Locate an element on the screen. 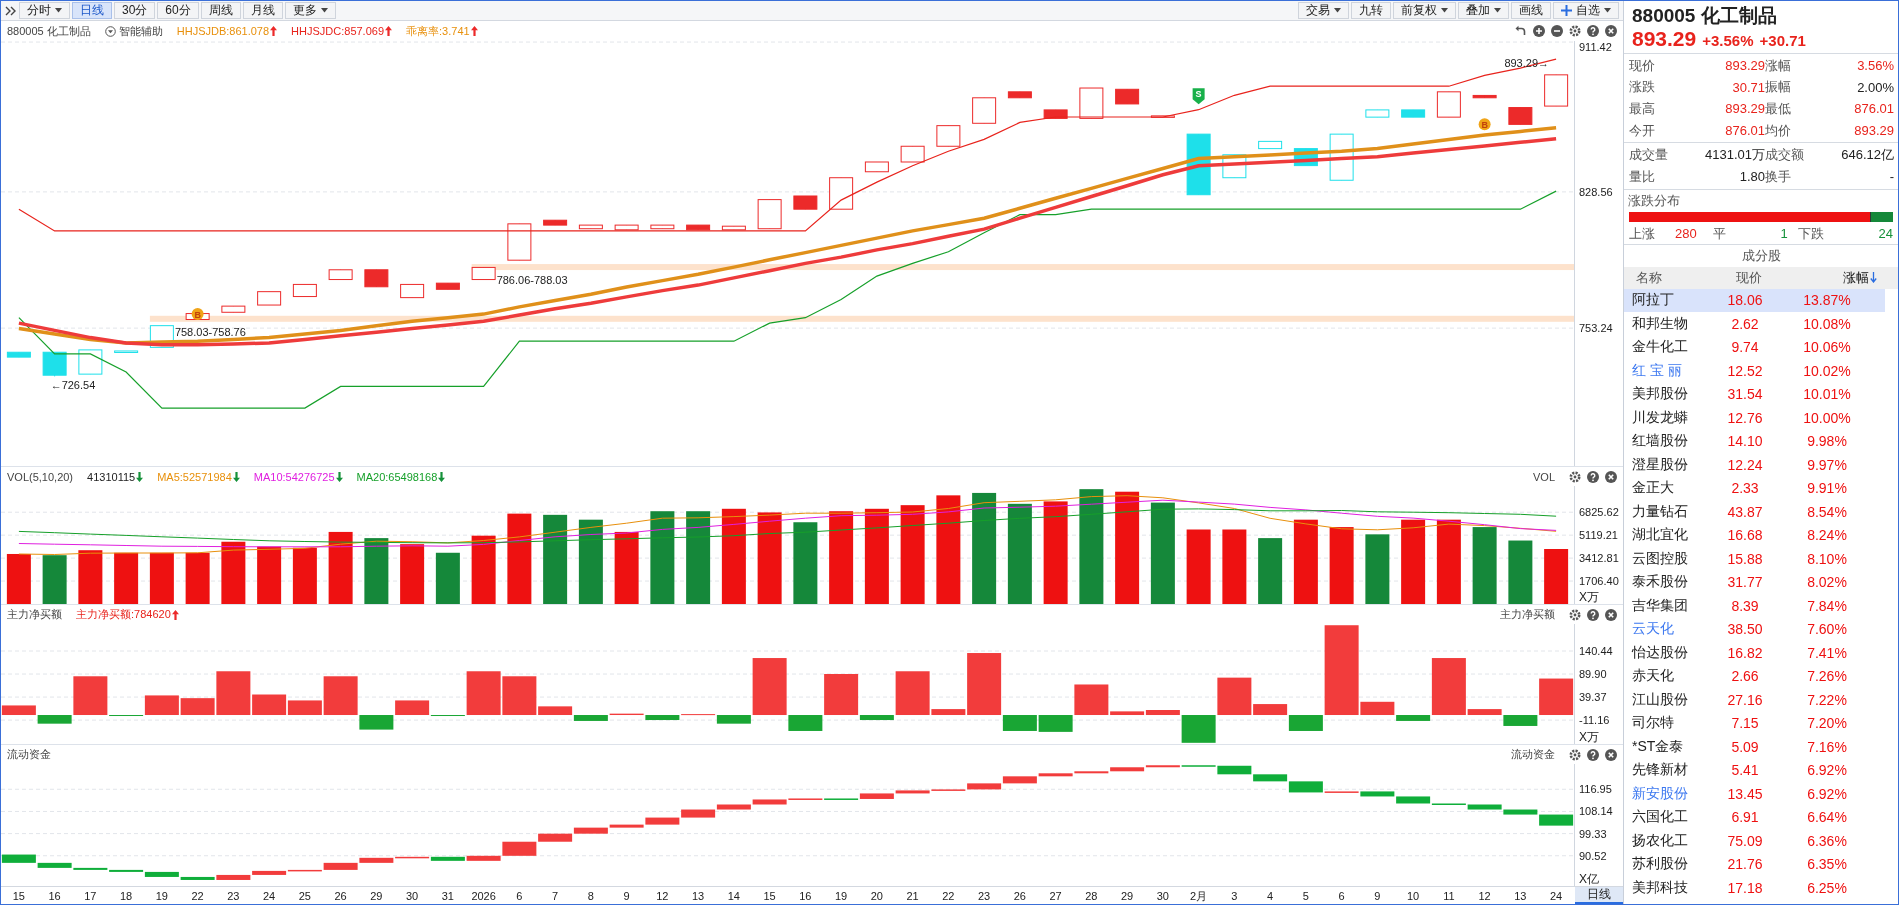 This screenshot has height=905, width=1899. current-price: 893.29 is located at coordinates (1664, 39).